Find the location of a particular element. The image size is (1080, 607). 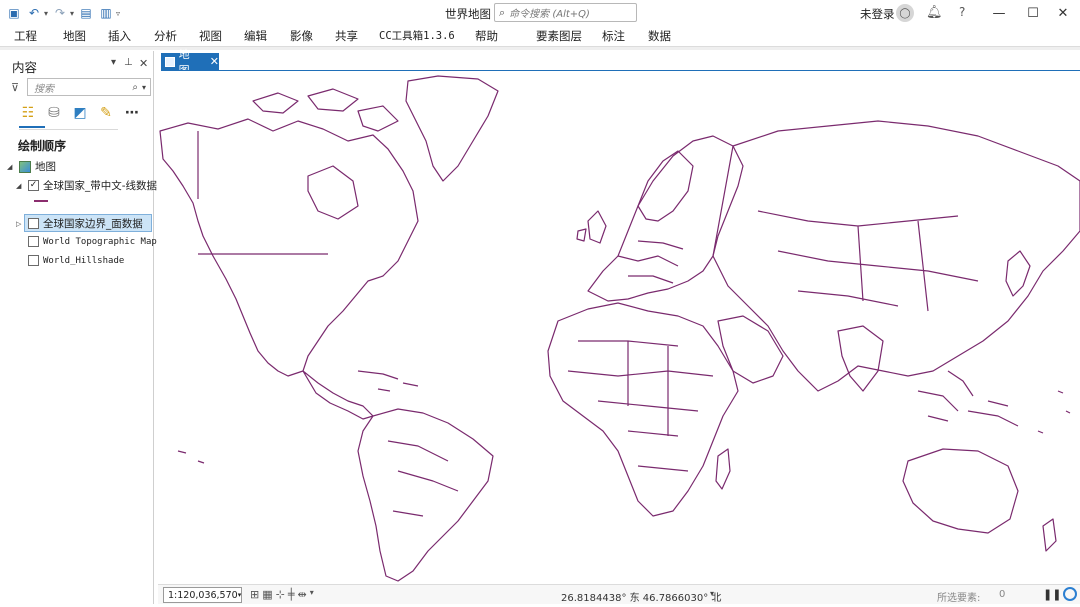

user-avatar-icon: ◯ is located at coordinates (905, 13).